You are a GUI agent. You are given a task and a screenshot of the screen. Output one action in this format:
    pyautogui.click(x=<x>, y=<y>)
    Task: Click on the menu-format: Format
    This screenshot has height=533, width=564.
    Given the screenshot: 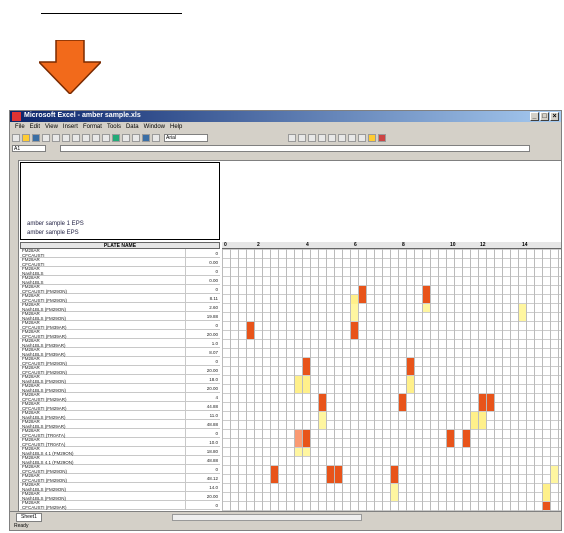 What is the action you would take?
    pyautogui.click(x=92, y=127)
    